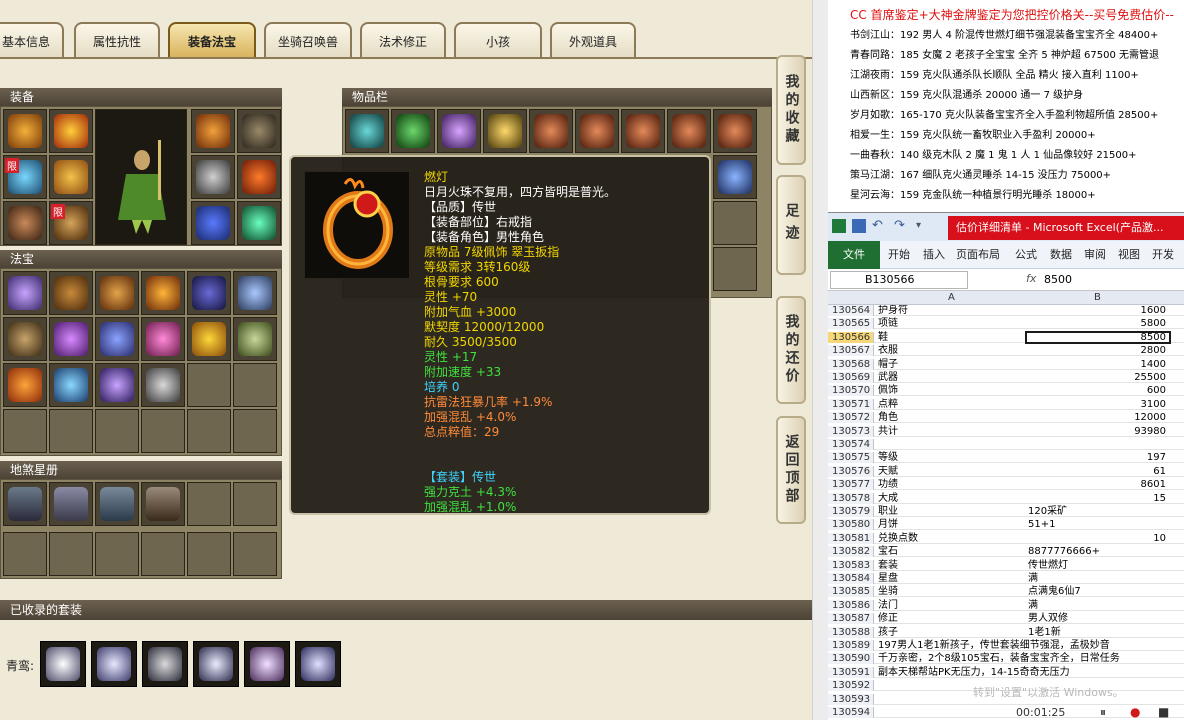 The image size is (1184, 720). I want to click on ad-line: 岁月如歌：165-170 克火队装备宝宝齐全入手盈利物超所值 28500+, so click(1004, 113).